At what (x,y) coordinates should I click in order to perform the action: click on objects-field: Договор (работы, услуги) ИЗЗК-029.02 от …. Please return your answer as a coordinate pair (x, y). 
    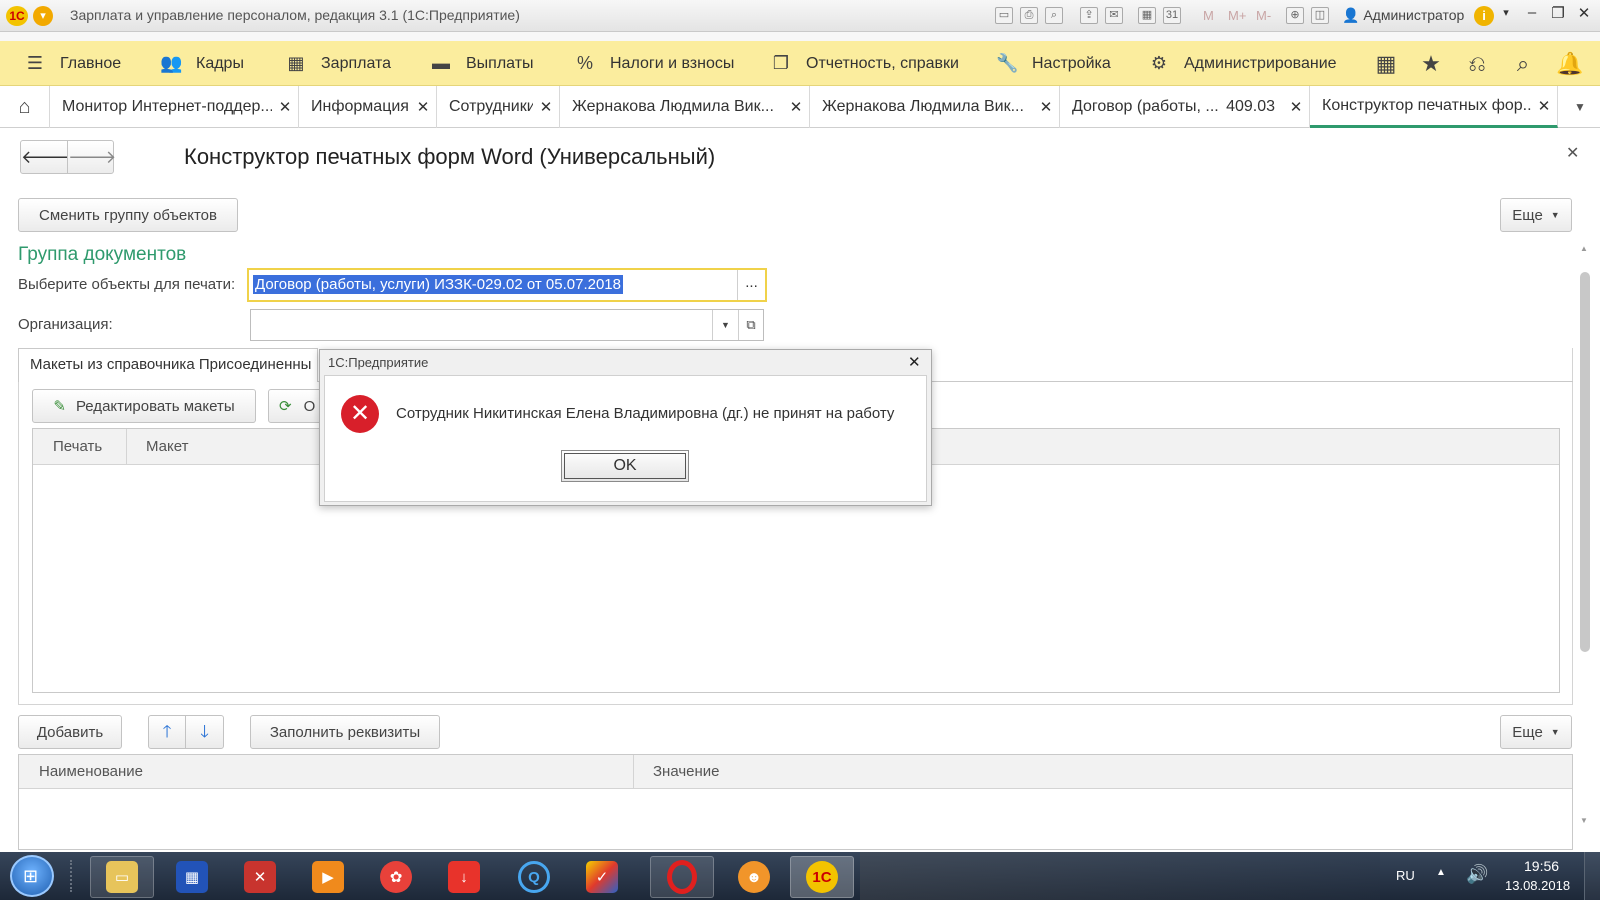
    Looking at the image, I should click on (507, 285).